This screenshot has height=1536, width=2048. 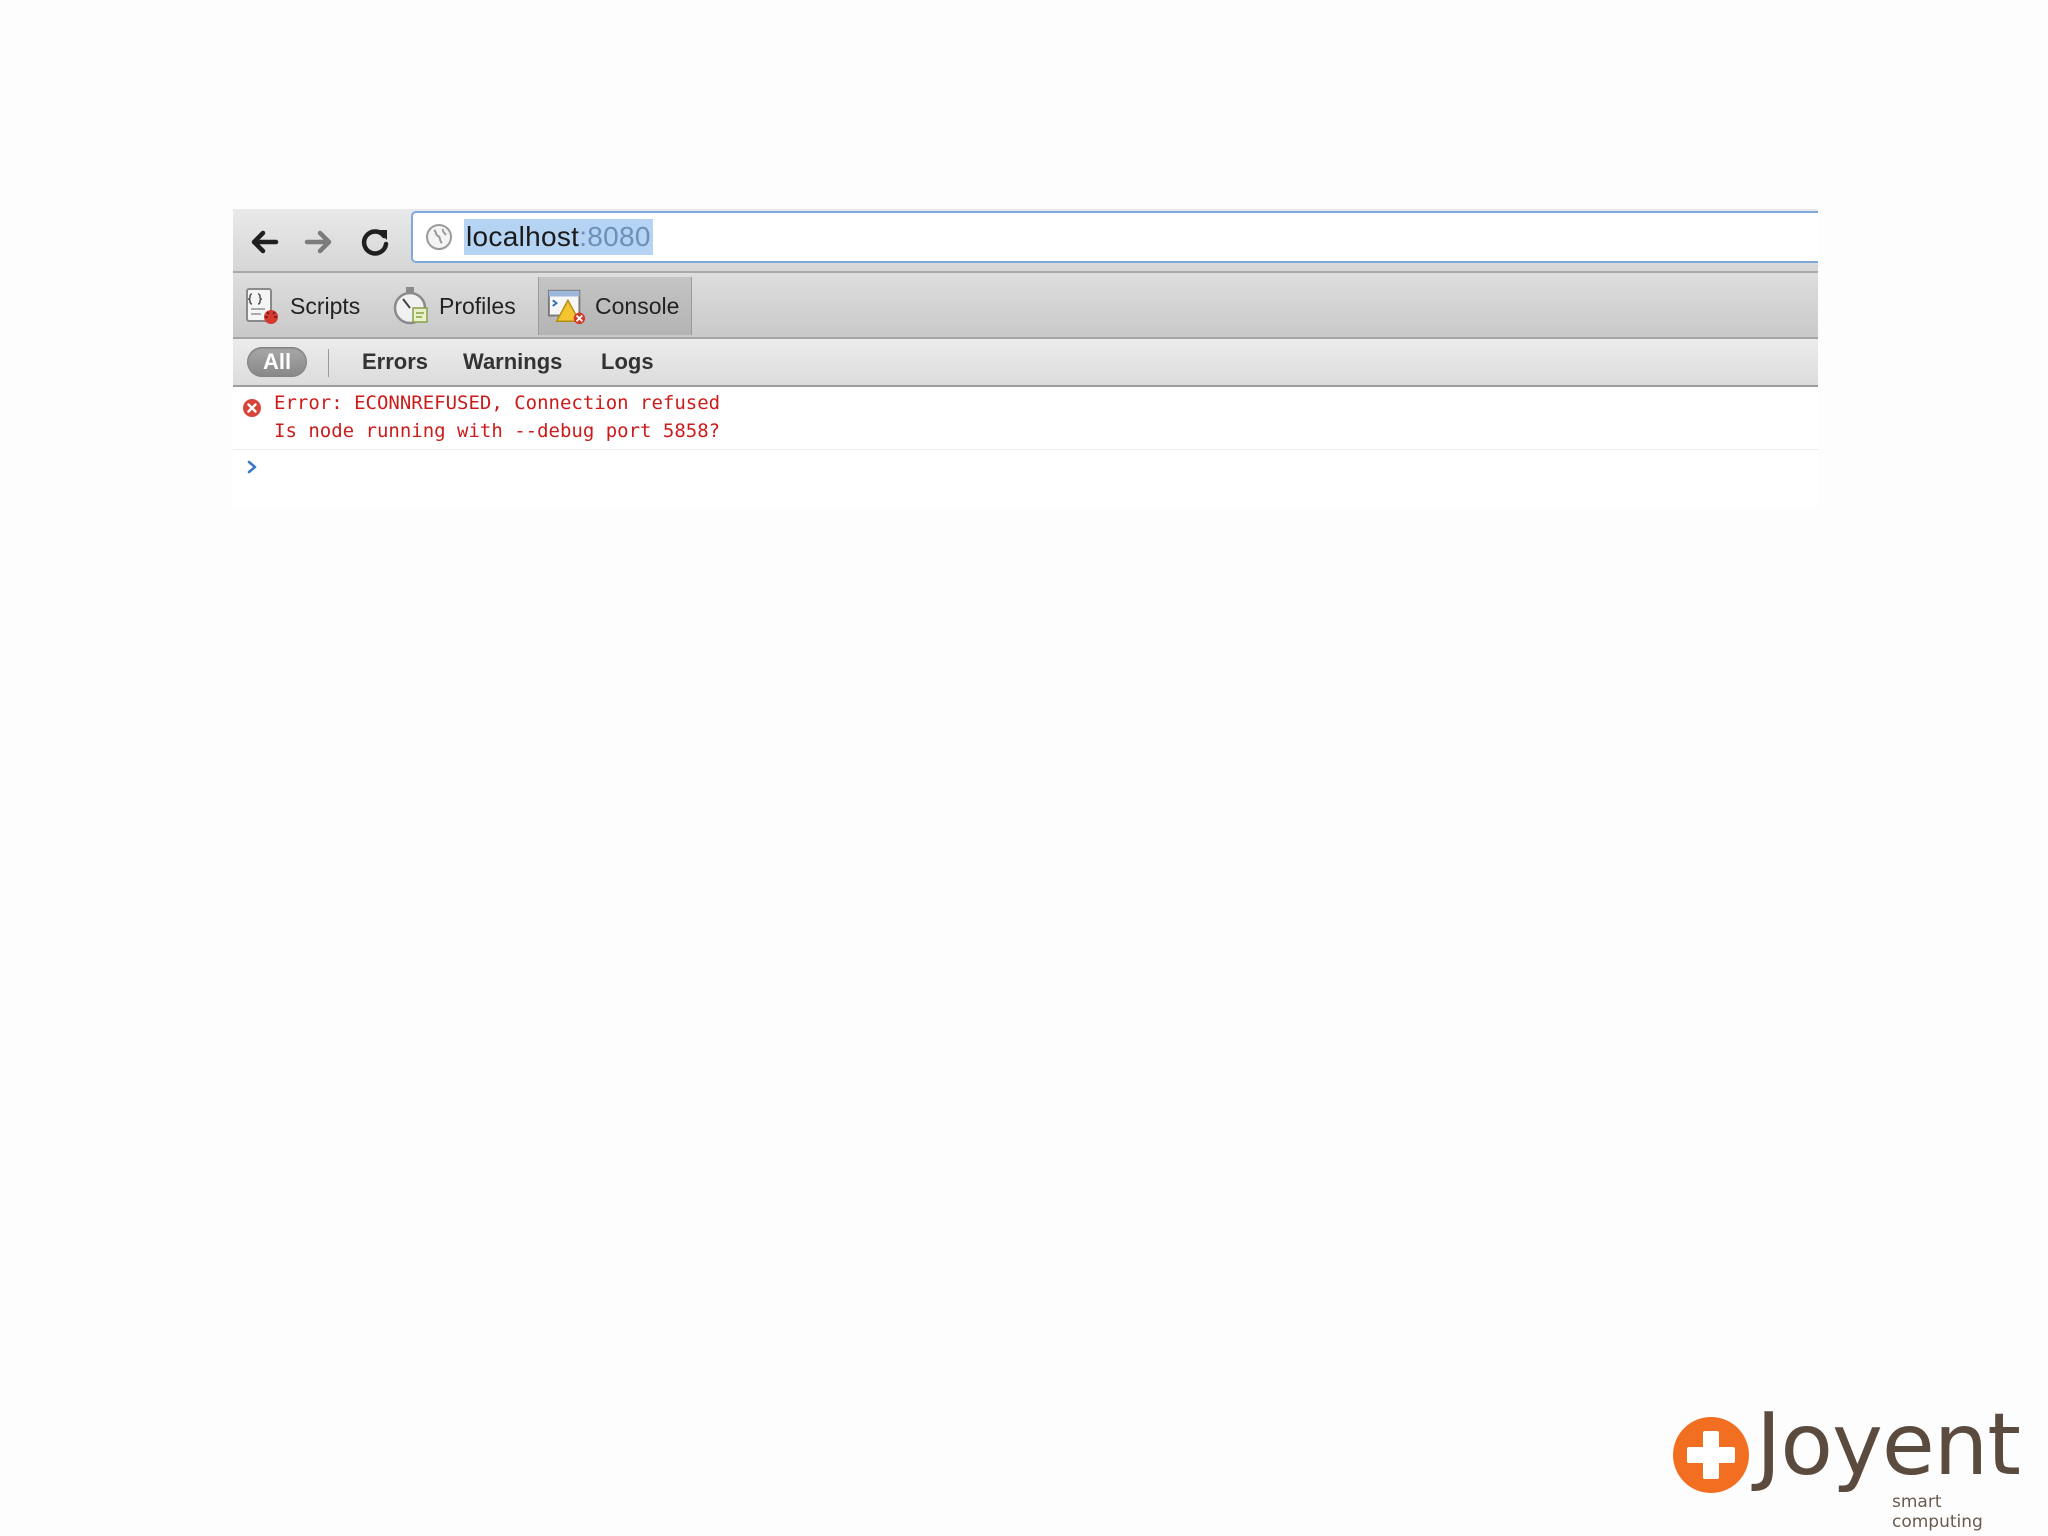 What do you see at coordinates (477, 305) in the screenshot?
I see `tab-profiles-label: Profiles` at bounding box center [477, 305].